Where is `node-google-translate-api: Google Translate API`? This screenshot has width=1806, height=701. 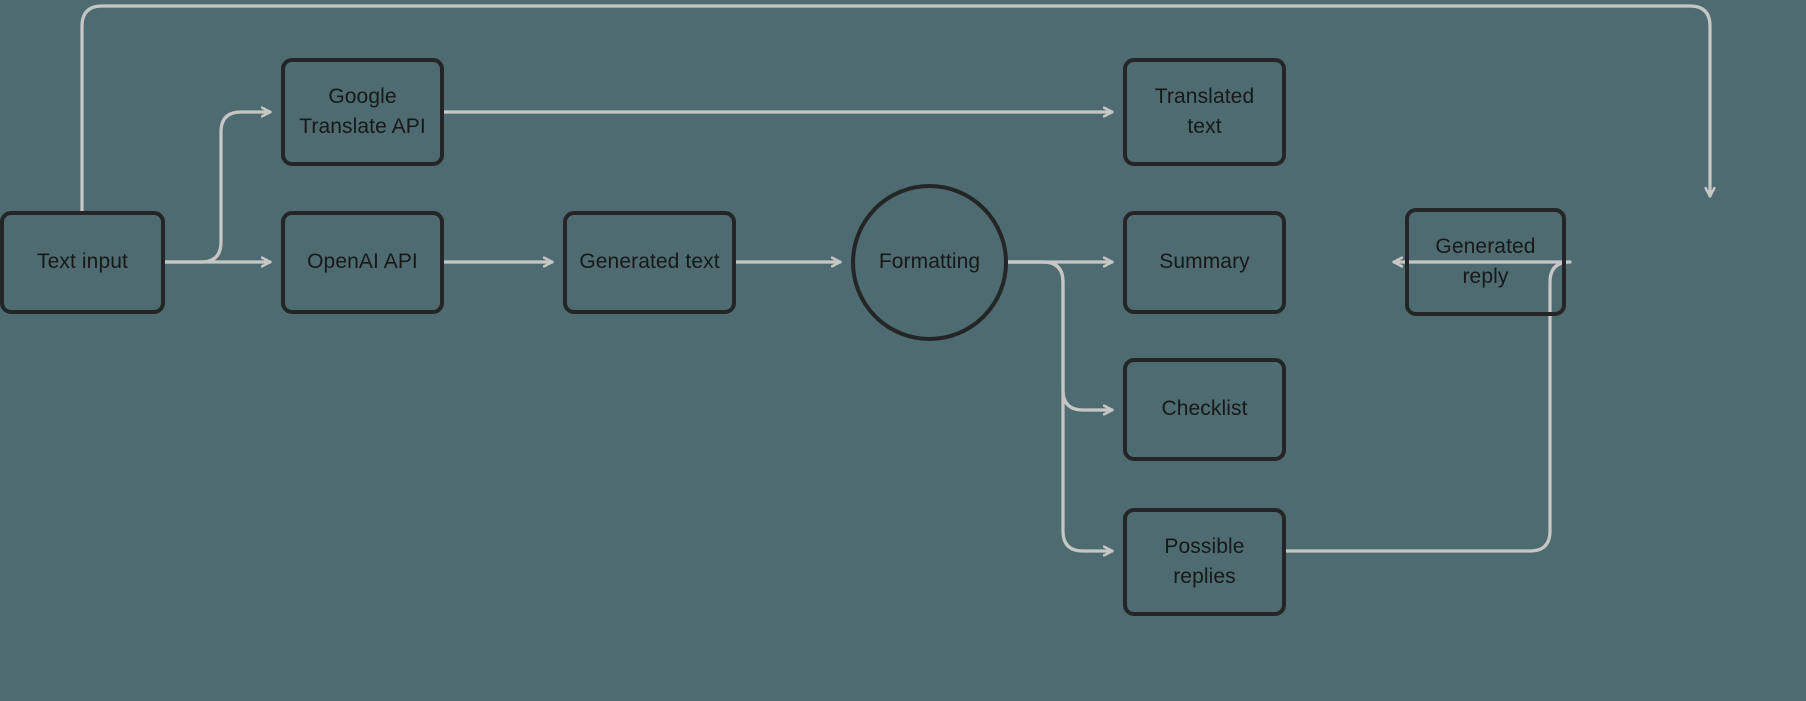
node-google-translate-api: Google Translate API is located at coordinates (362, 112).